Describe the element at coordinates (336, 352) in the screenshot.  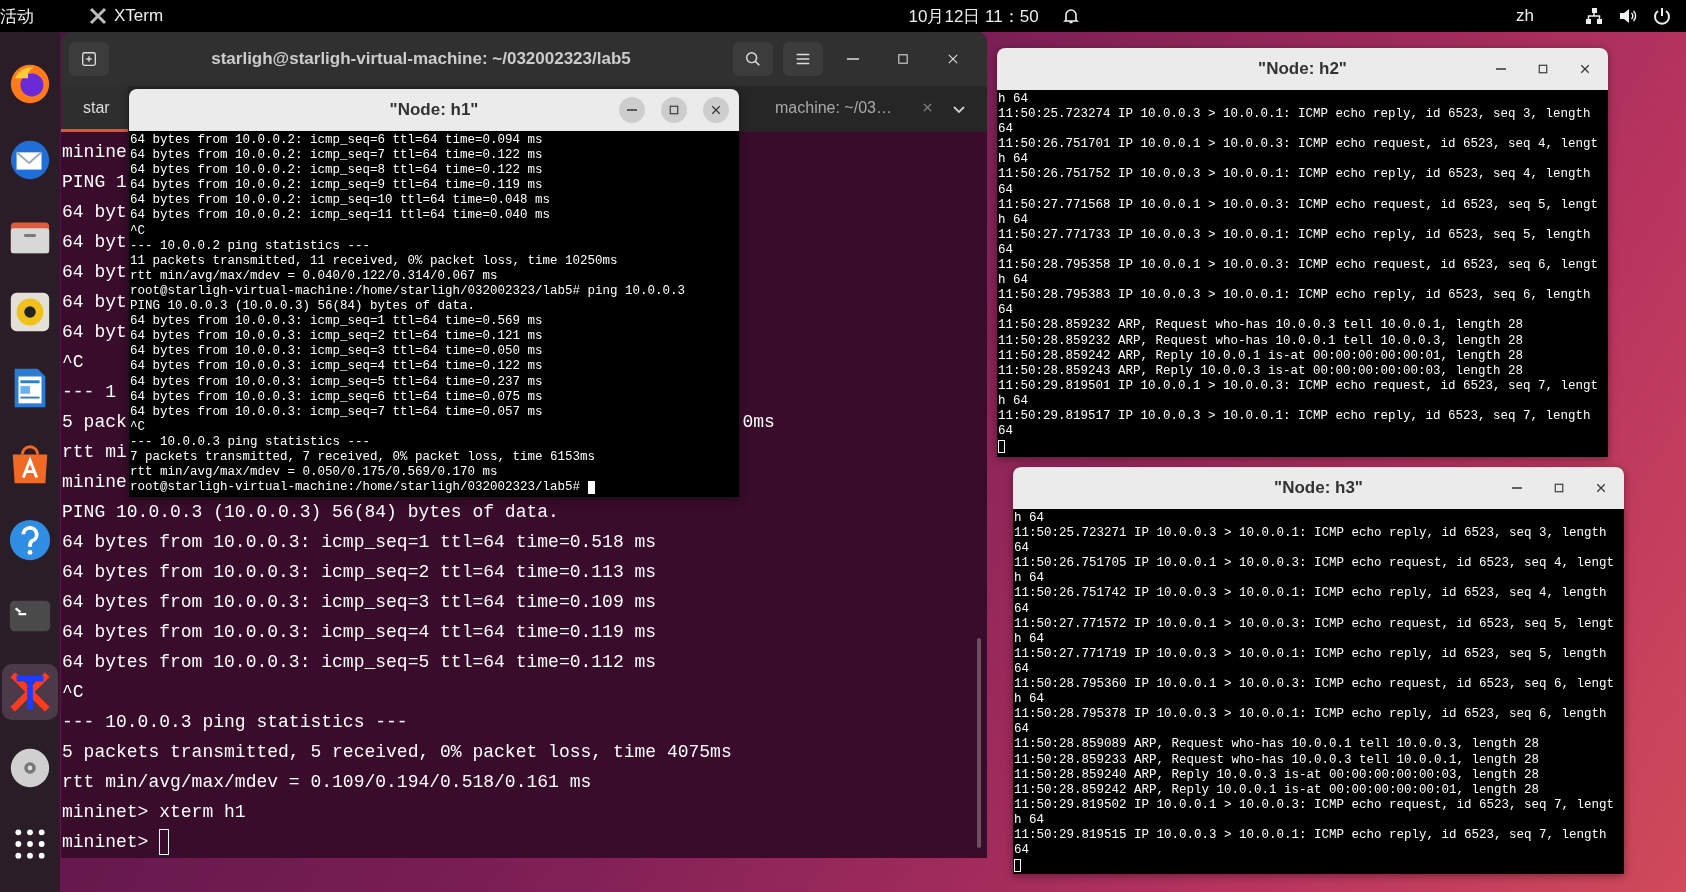
I see `terminal-line: 64 bytes from 10.0.0.3: icmp_seq=3 ttl=64 time=0.050 ms` at that location.